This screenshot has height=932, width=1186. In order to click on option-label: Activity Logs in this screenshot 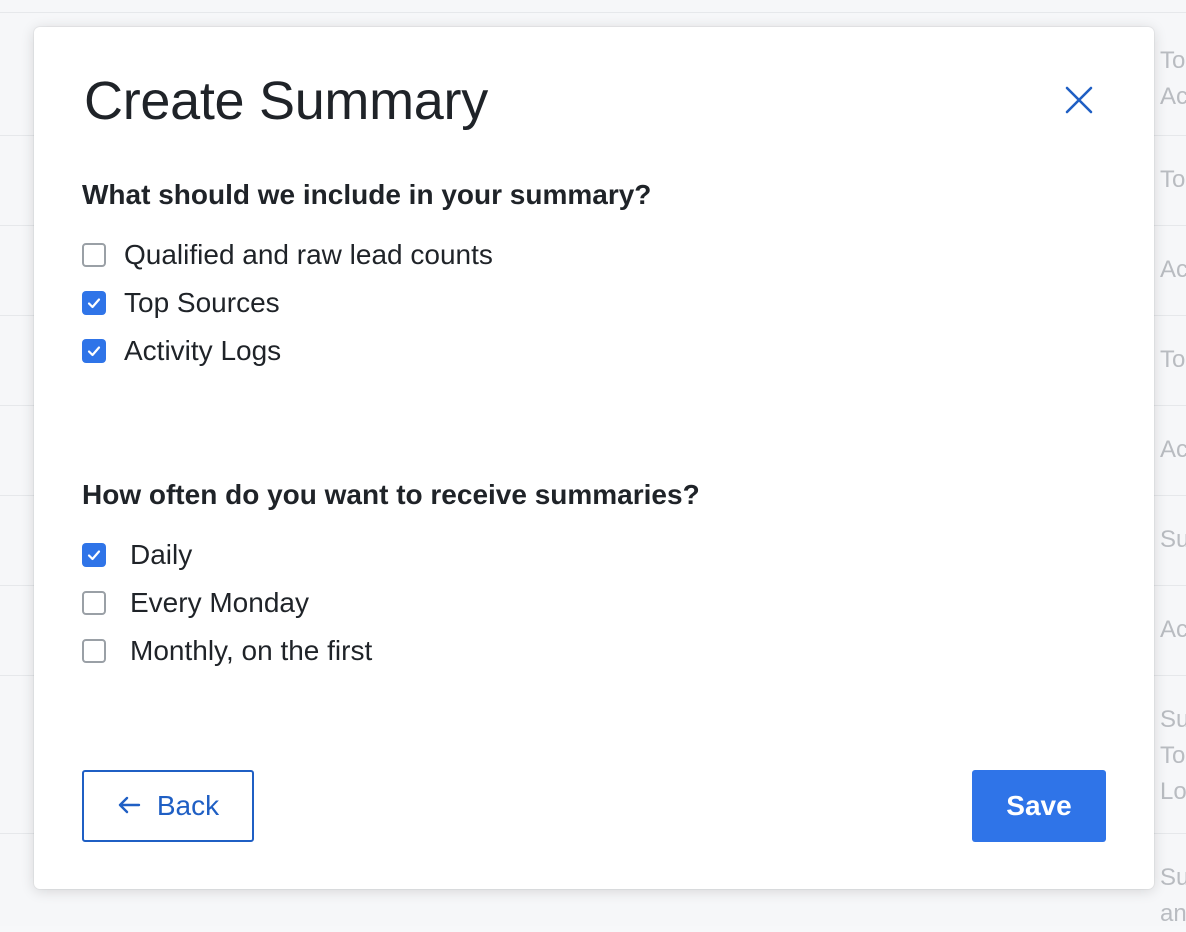, I will do `click(203, 350)`.